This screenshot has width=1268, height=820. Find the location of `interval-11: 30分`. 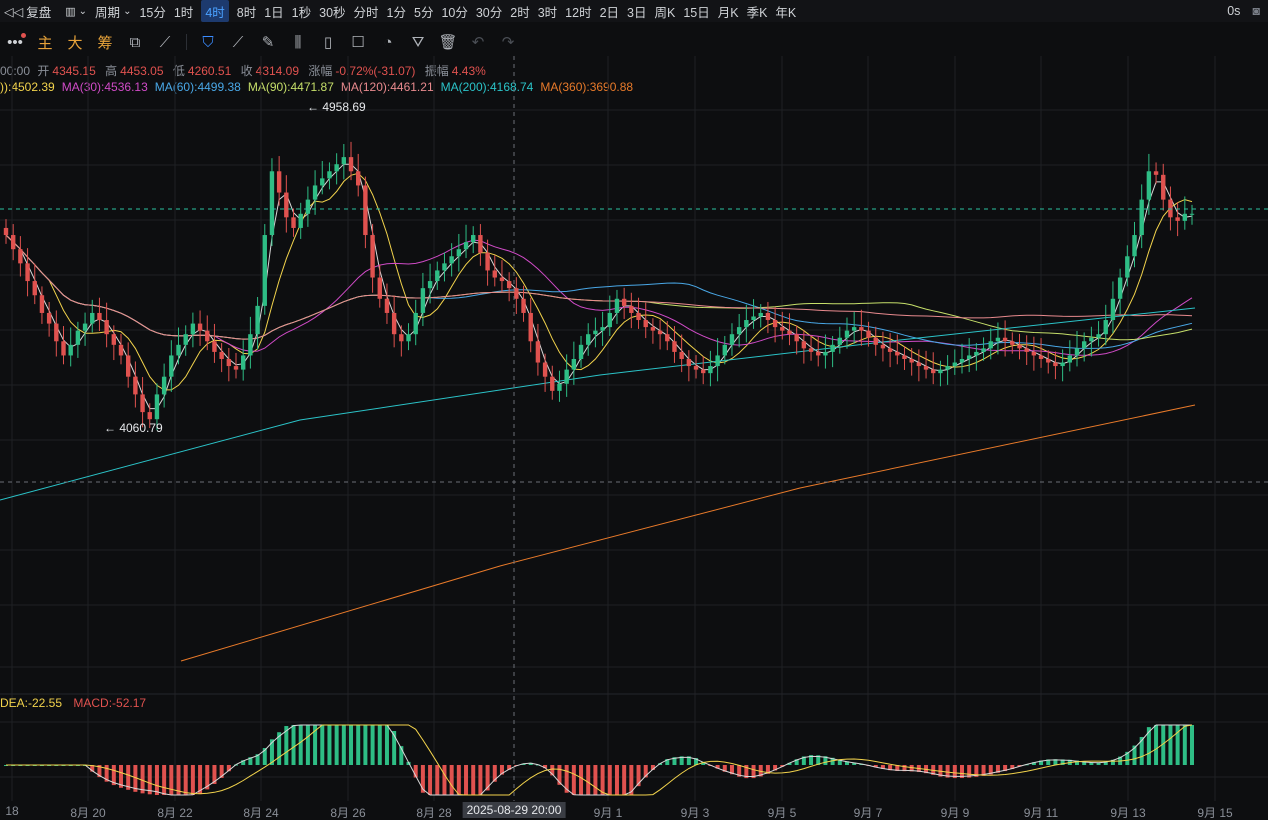

interval-11: 30分 is located at coordinates (493, 11).